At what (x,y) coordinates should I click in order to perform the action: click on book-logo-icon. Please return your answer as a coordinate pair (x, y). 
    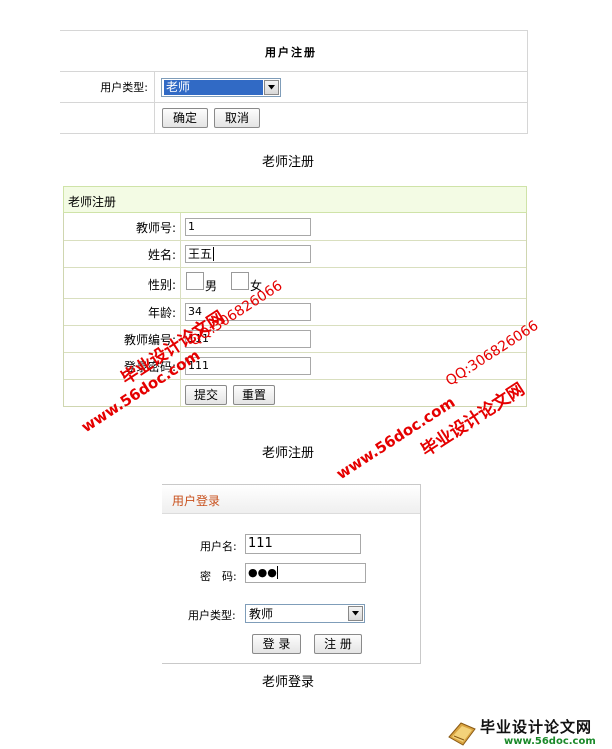
    Looking at the image, I should click on (462, 734).